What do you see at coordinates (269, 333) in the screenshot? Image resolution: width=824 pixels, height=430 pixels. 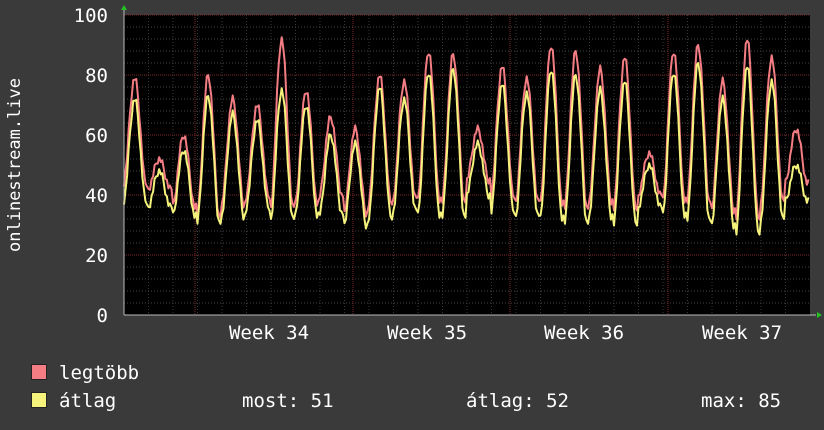 I see `x-tick-label: Week 34` at bounding box center [269, 333].